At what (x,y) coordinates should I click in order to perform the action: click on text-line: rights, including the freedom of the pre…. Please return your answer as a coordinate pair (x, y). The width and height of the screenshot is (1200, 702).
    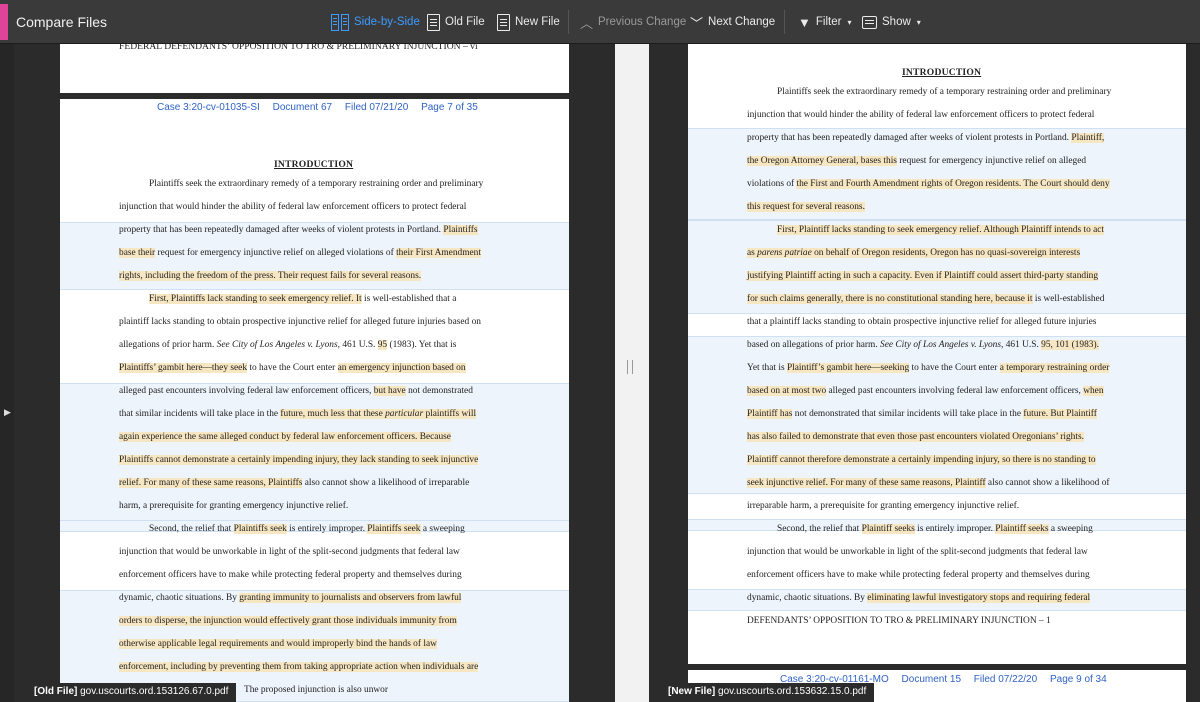
    Looking at the image, I should click on (270, 276).